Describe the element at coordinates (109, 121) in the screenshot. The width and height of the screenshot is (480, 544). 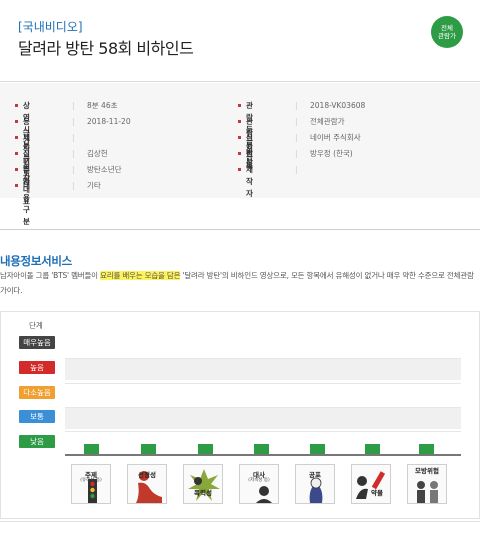
I see `info-value: 2018-11-20` at that location.